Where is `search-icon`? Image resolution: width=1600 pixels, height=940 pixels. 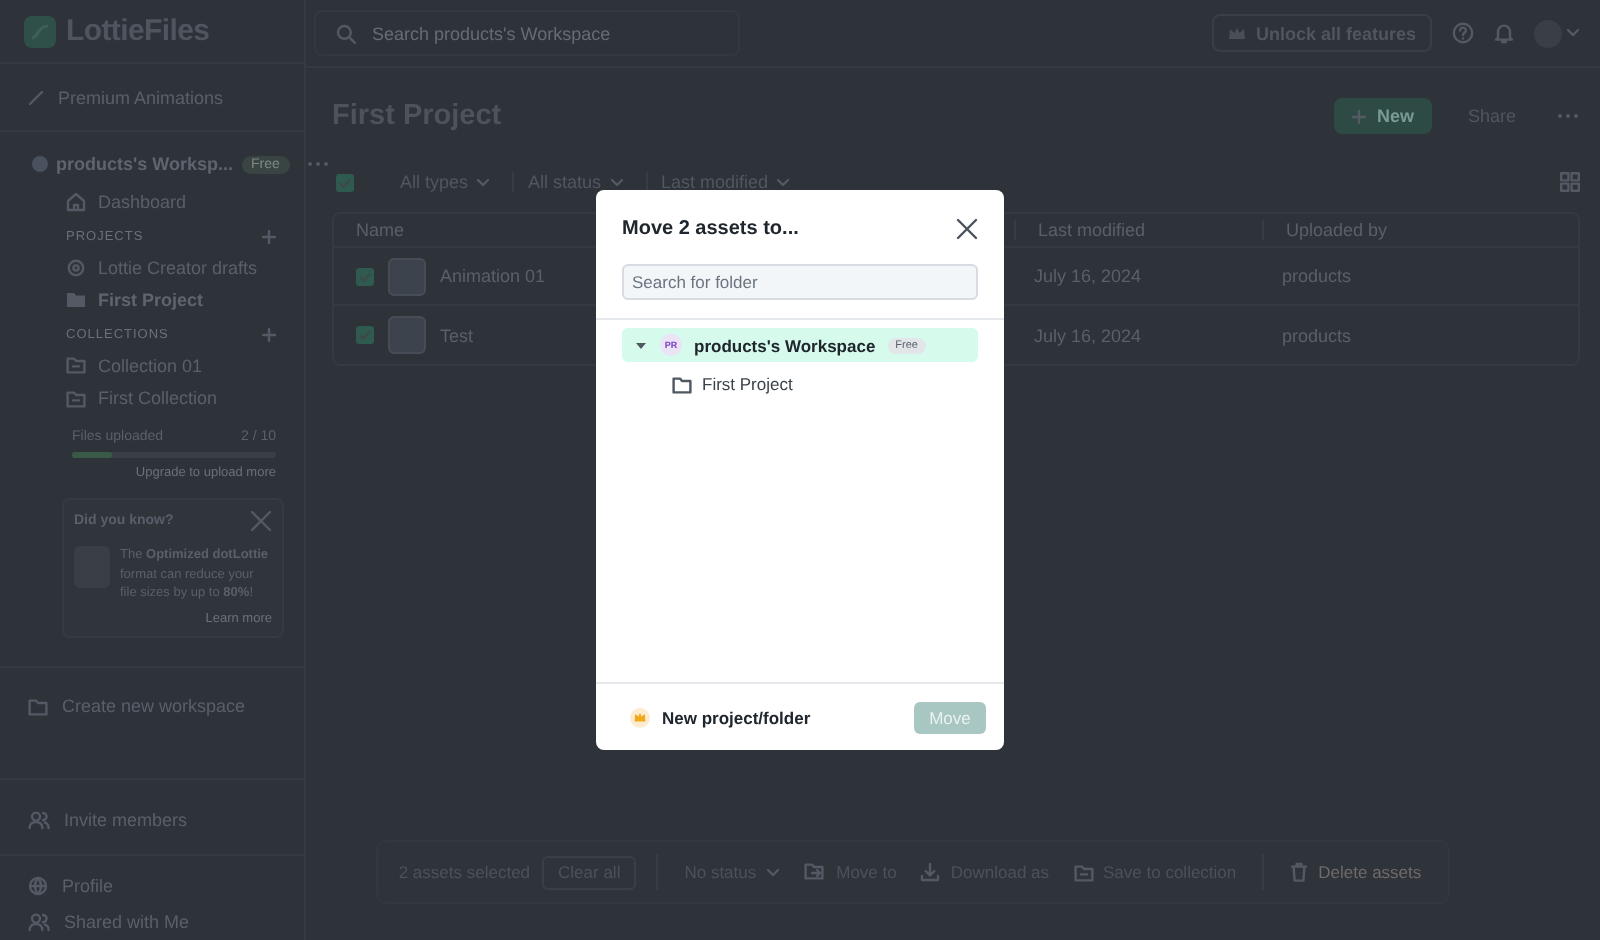 search-icon is located at coordinates (346, 33).